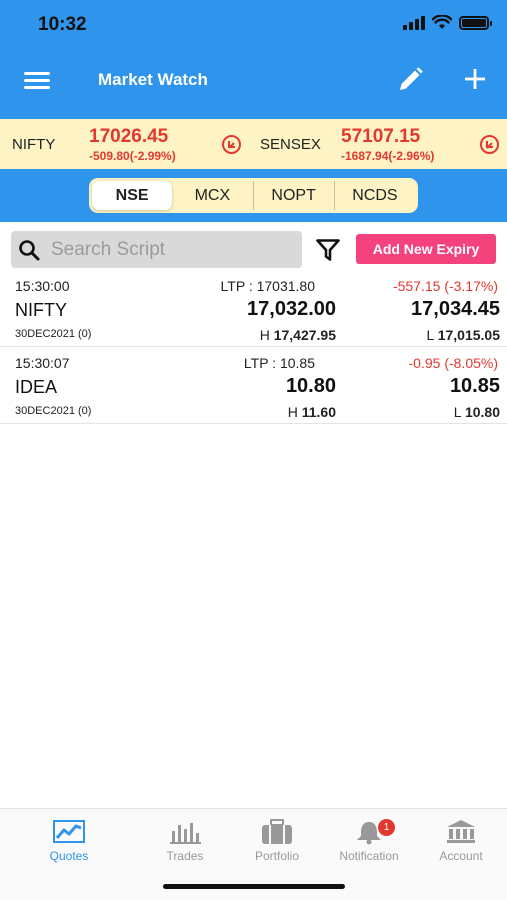  I want to click on quote-low: L 17,015.05, so click(463, 335).